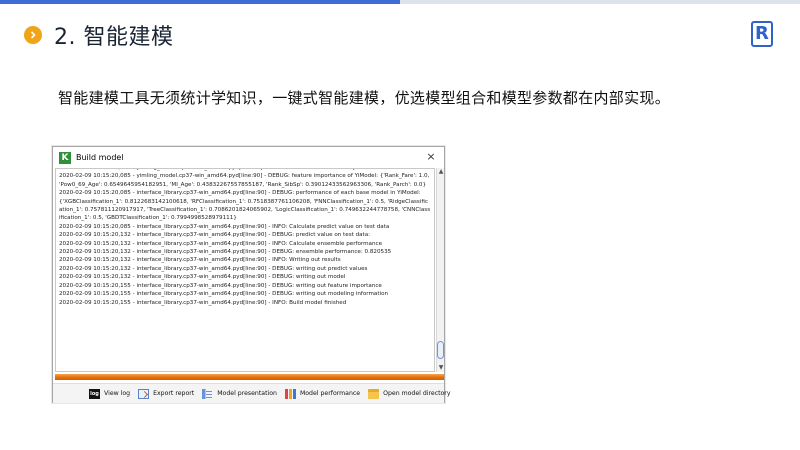 The width and height of the screenshot is (800, 450). Describe the element at coordinates (431, 157) in the screenshot. I see `close-button: ×` at that location.